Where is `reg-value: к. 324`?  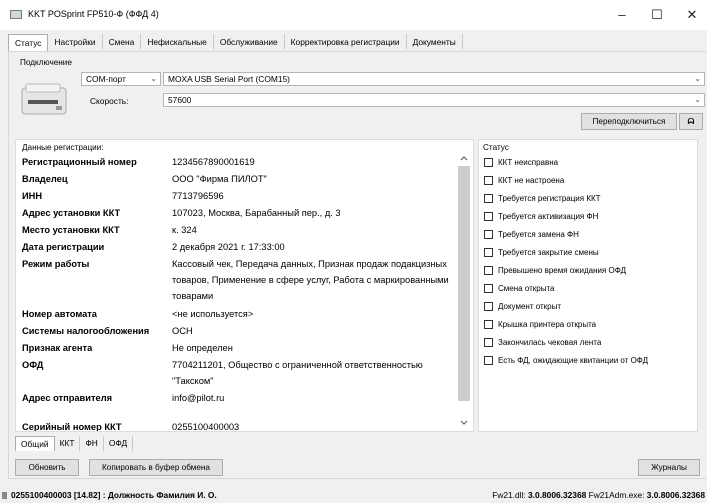 reg-value: к. 324 is located at coordinates (184, 230).